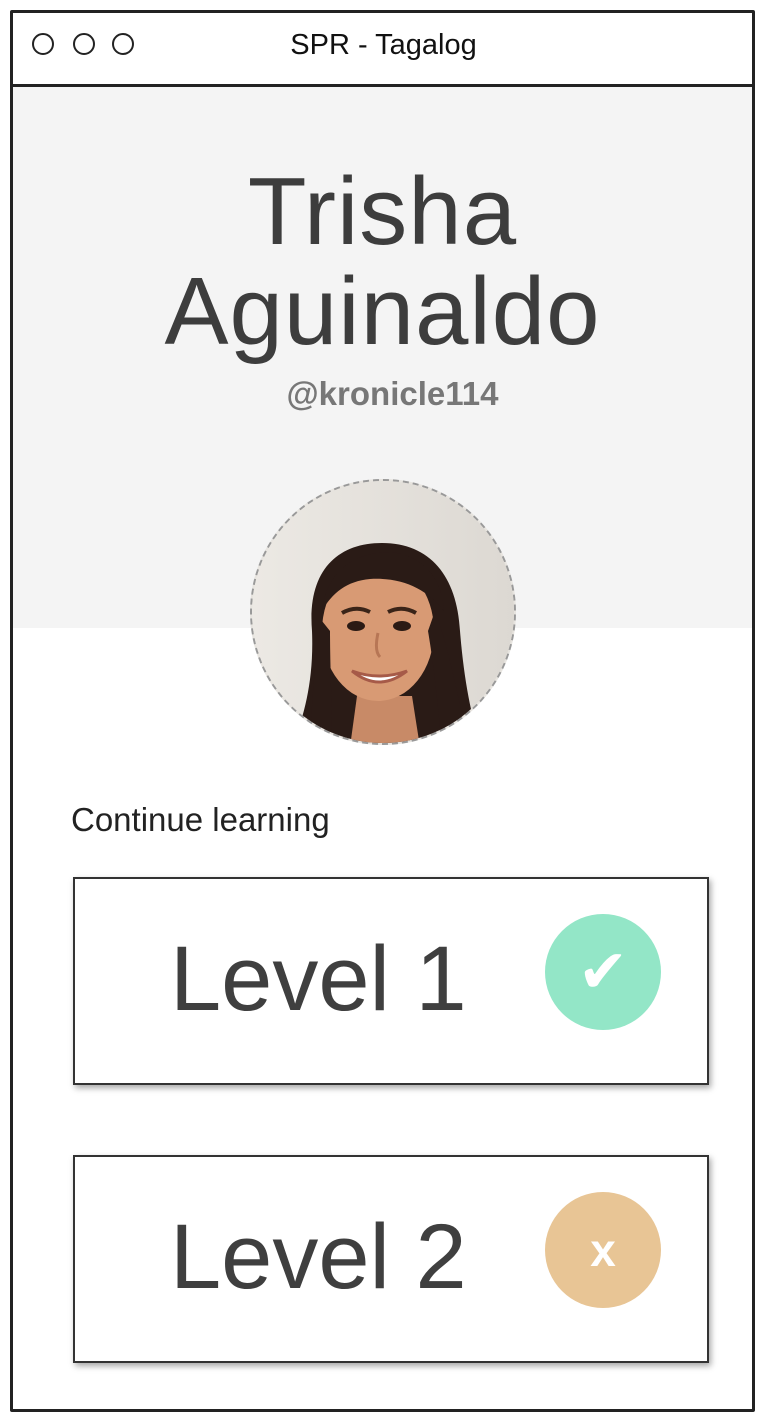 This screenshot has width=772, height=1420. I want to click on continue-learning-heading: Continue learning, so click(200, 819).